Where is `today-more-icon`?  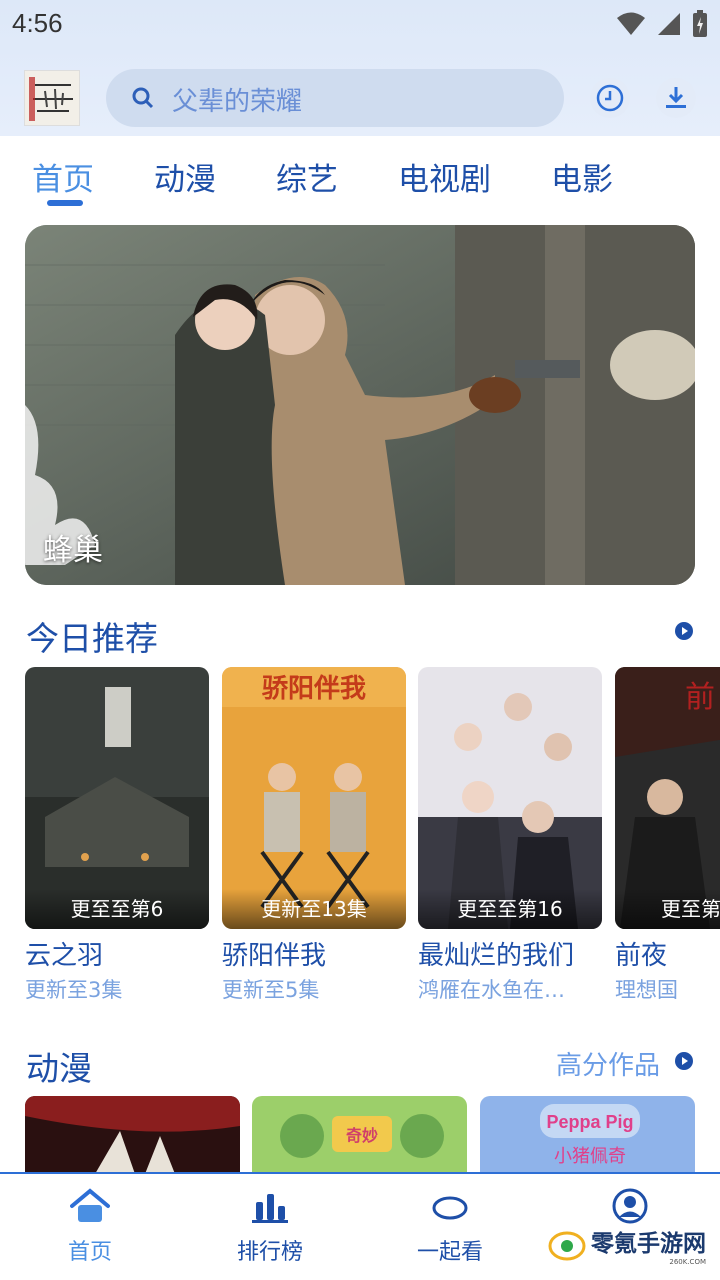
today-more-icon is located at coordinates (684, 631).